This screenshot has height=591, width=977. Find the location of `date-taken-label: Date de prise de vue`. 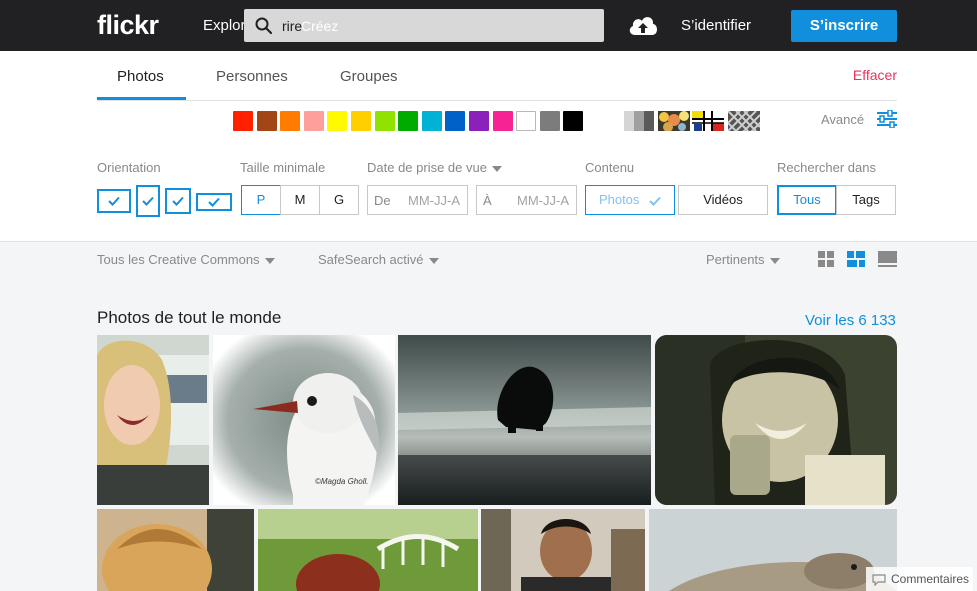

date-taken-label: Date de prise de vue is located at coordinates (427, 167).